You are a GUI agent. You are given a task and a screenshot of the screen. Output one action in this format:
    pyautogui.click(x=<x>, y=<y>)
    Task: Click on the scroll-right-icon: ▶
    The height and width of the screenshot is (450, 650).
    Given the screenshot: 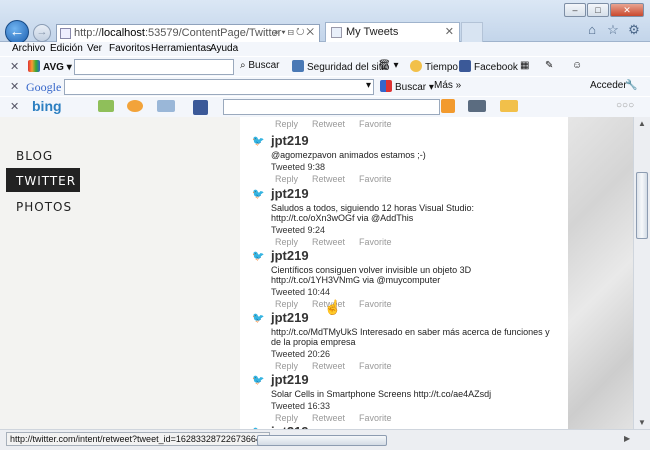 What is the action you would take?
    pyautogui.click(x=627, y=438)
    